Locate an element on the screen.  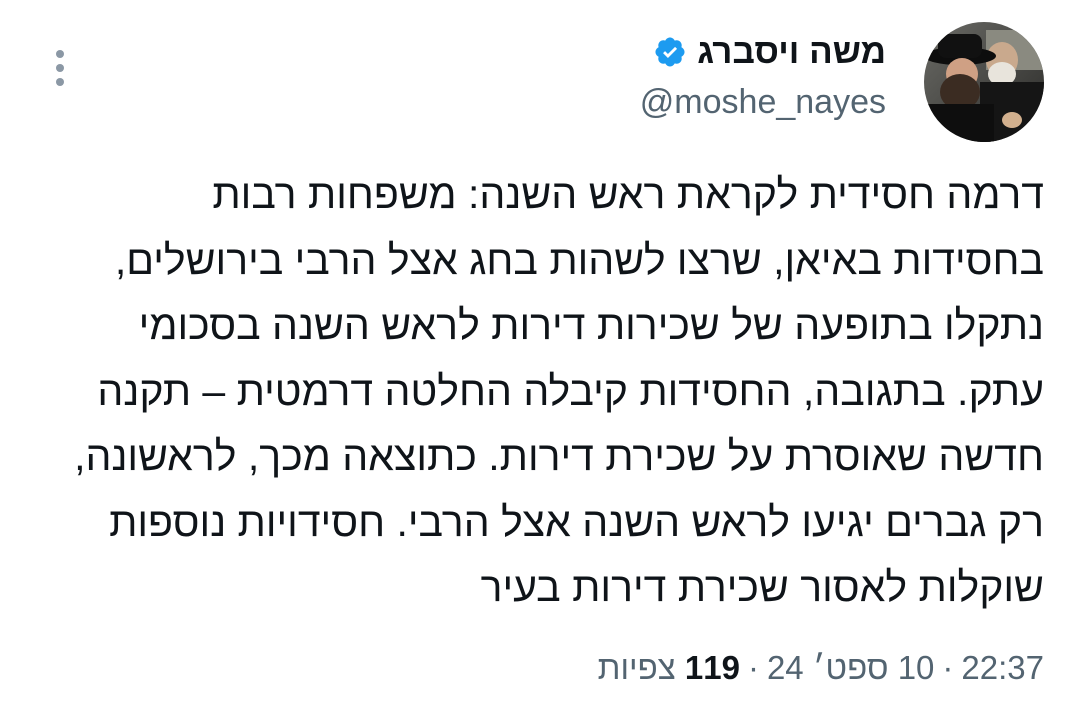
more-options-icon is located at coordinates (60, 68).